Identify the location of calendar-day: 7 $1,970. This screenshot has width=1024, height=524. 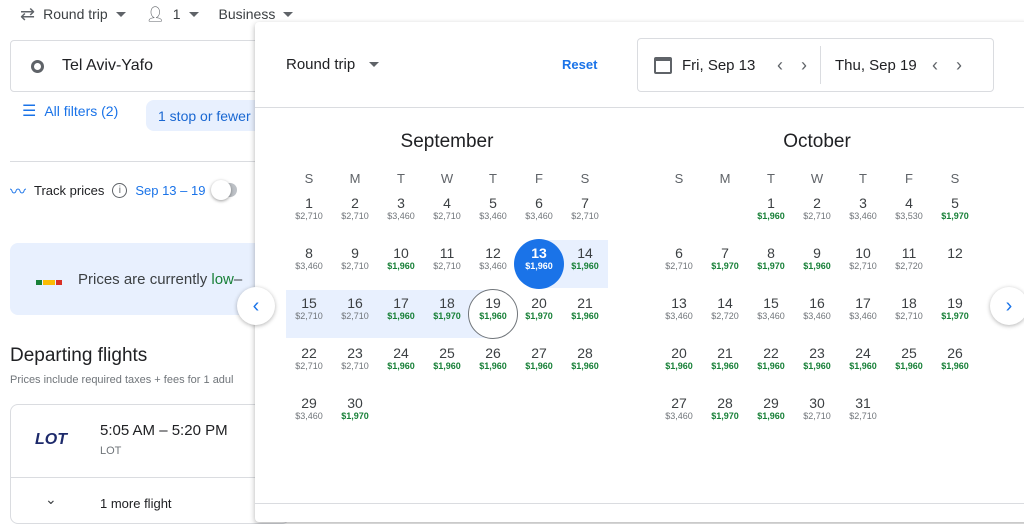
(725, 264).